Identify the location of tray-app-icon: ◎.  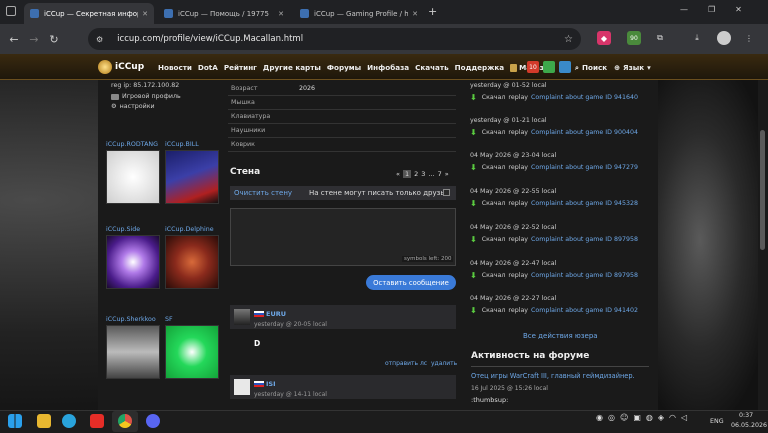
(611, 417).